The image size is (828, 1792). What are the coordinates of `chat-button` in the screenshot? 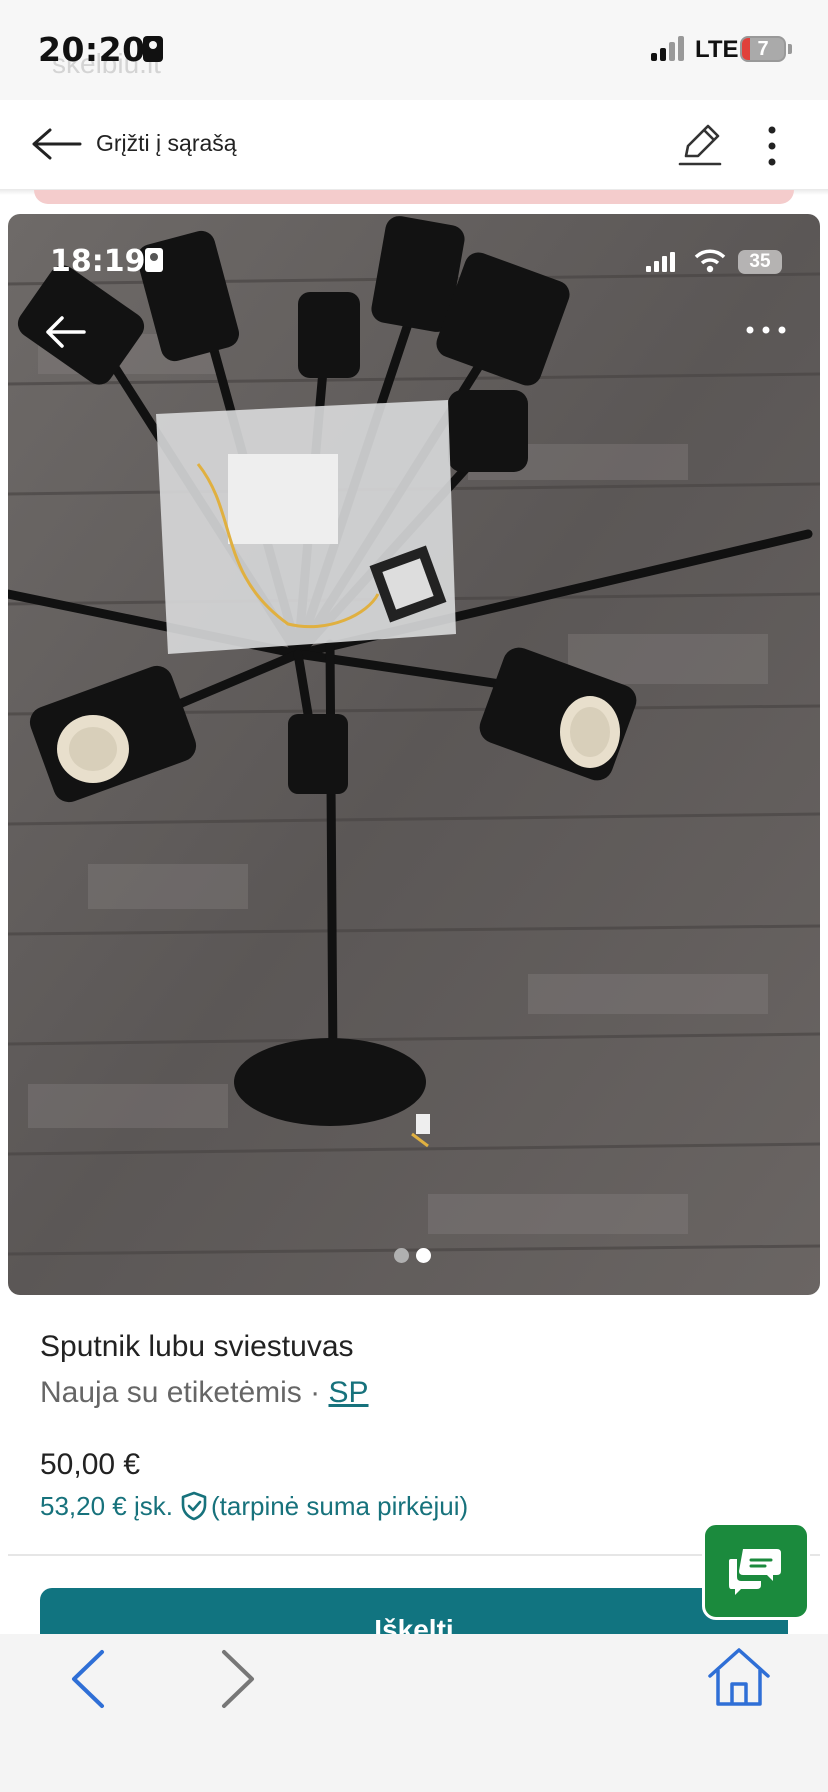 It's located at (756, 1571).